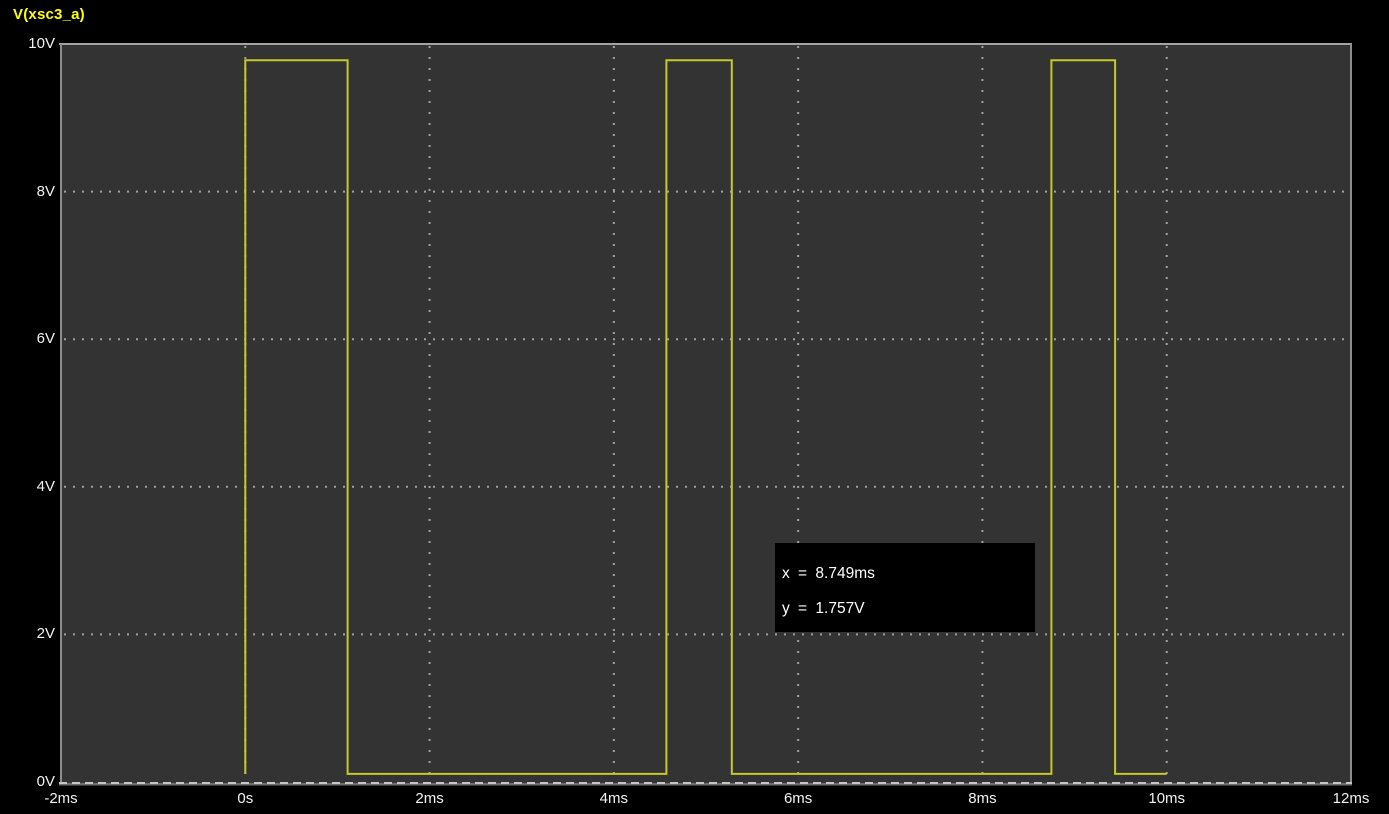 Image resolution: width=1389 pixels, height=814 pixels. What do you see at coordinates (429, 798) in the screenshot?
I see `x-tick-label: 2ms` at bounding box center [429, 798].